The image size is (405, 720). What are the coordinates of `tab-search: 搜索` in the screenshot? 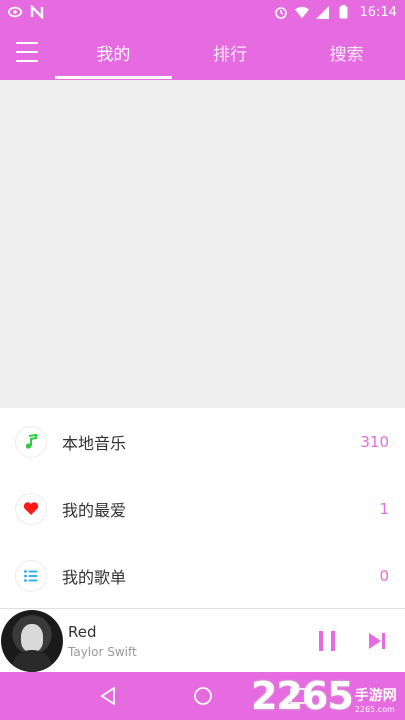 It's located at (346, 52).